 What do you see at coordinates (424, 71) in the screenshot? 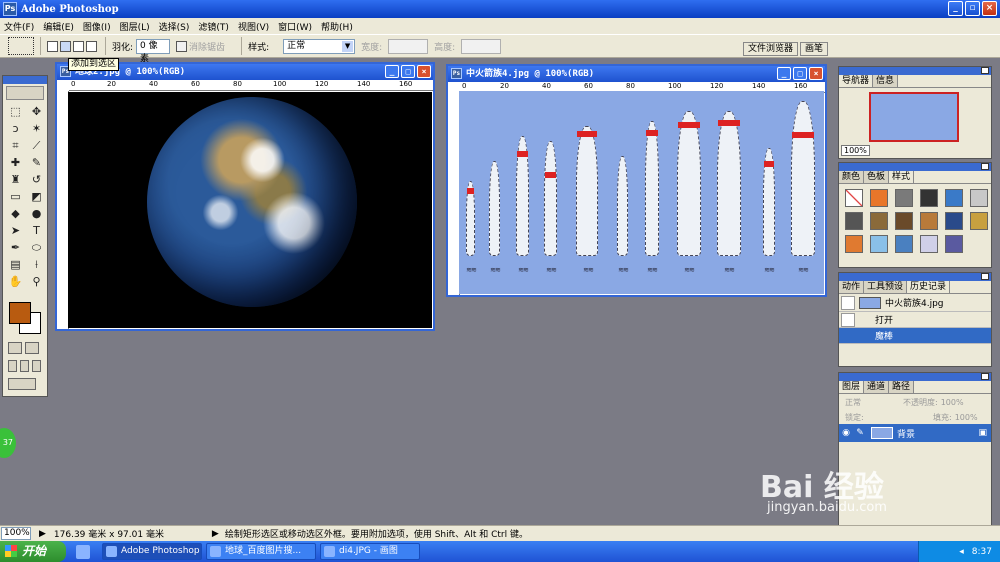
I see `doc-close-button: ×` at bounding box center [424, 71].